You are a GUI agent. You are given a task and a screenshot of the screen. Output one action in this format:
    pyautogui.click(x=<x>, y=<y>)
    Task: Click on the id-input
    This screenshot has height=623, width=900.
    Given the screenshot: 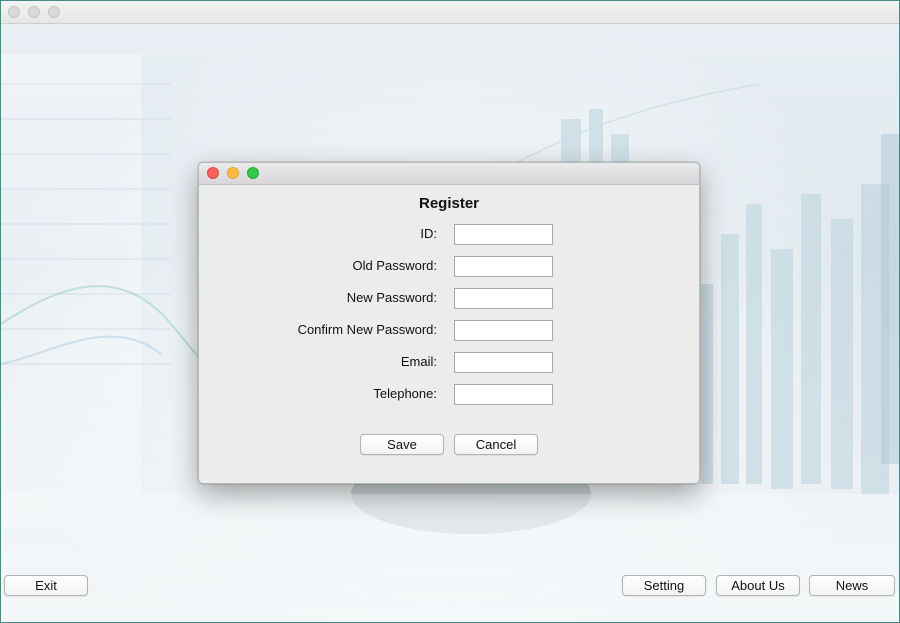 What is the action you would take?
    pyautogui.click(x=503, y=234)
    